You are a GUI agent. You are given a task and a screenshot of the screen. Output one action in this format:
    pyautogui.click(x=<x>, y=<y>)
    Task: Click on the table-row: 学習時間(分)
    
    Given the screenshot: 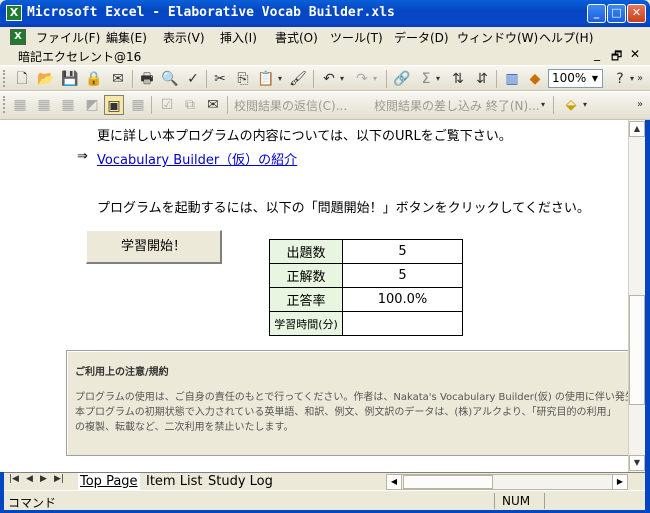 What is the action you would take?
    pyautogui.click(x=366, y=323)
    